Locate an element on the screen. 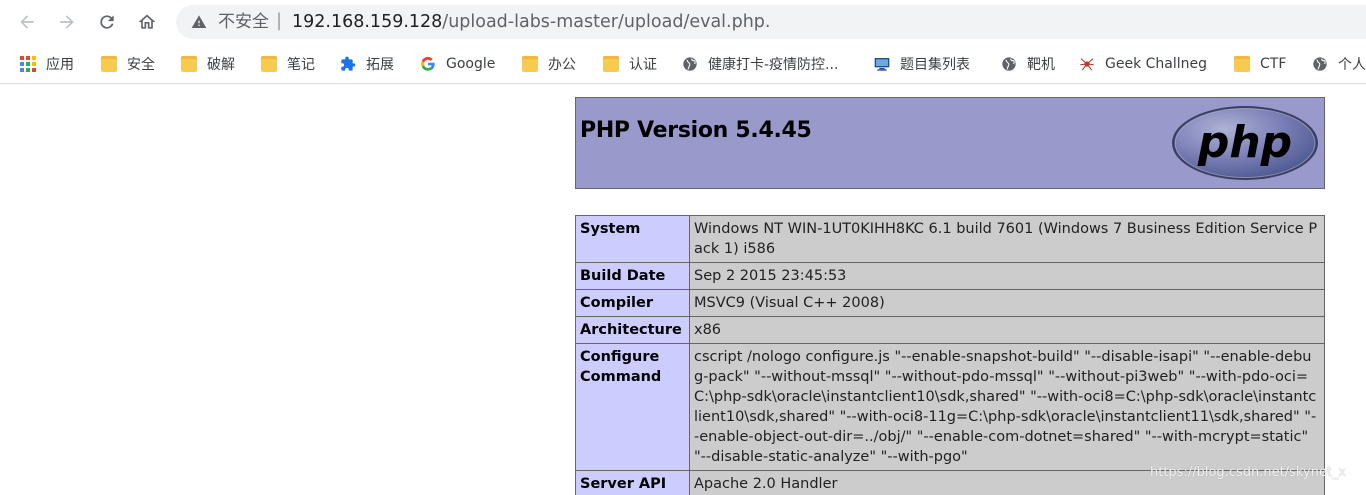 This screenshot has width=1366, height=495. table-row: Build Date Sep 2 2015 23:45:53 is located at coordinates (950, 276).